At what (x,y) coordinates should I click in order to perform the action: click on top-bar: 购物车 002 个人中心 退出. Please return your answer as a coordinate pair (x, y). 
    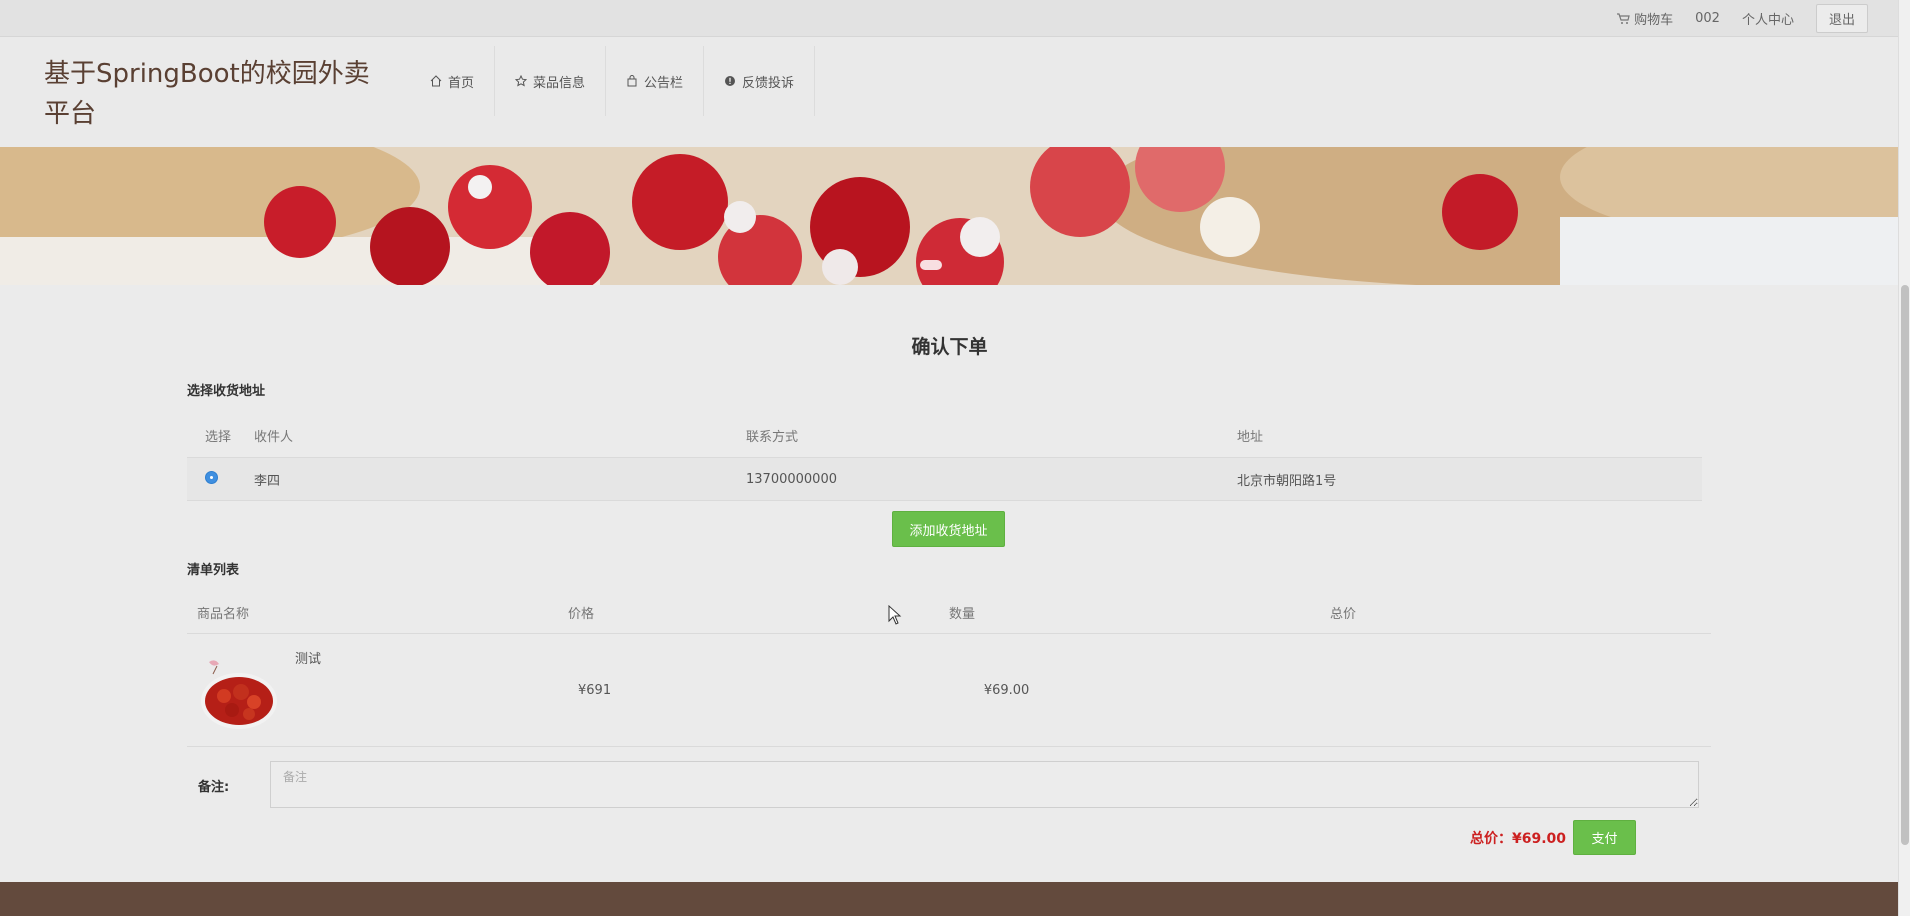
    Looking at the image, I should click on (949, 18).